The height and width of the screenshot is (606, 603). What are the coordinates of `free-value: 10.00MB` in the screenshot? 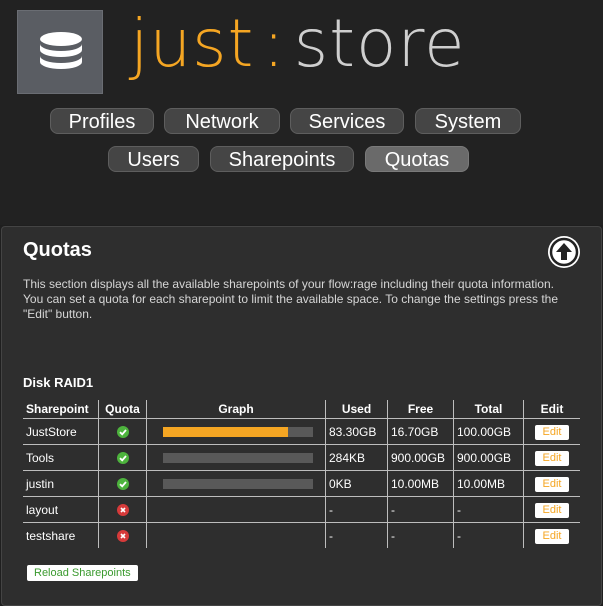 It's located at (420, 483).